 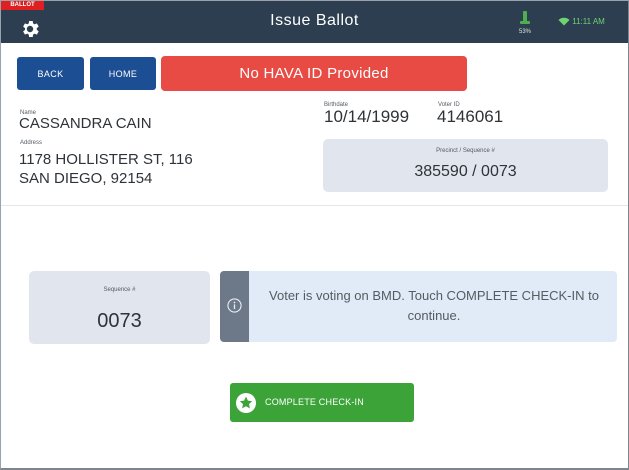 I want to click on clock-time: 11:11 AM, so click(x=588, y=21).